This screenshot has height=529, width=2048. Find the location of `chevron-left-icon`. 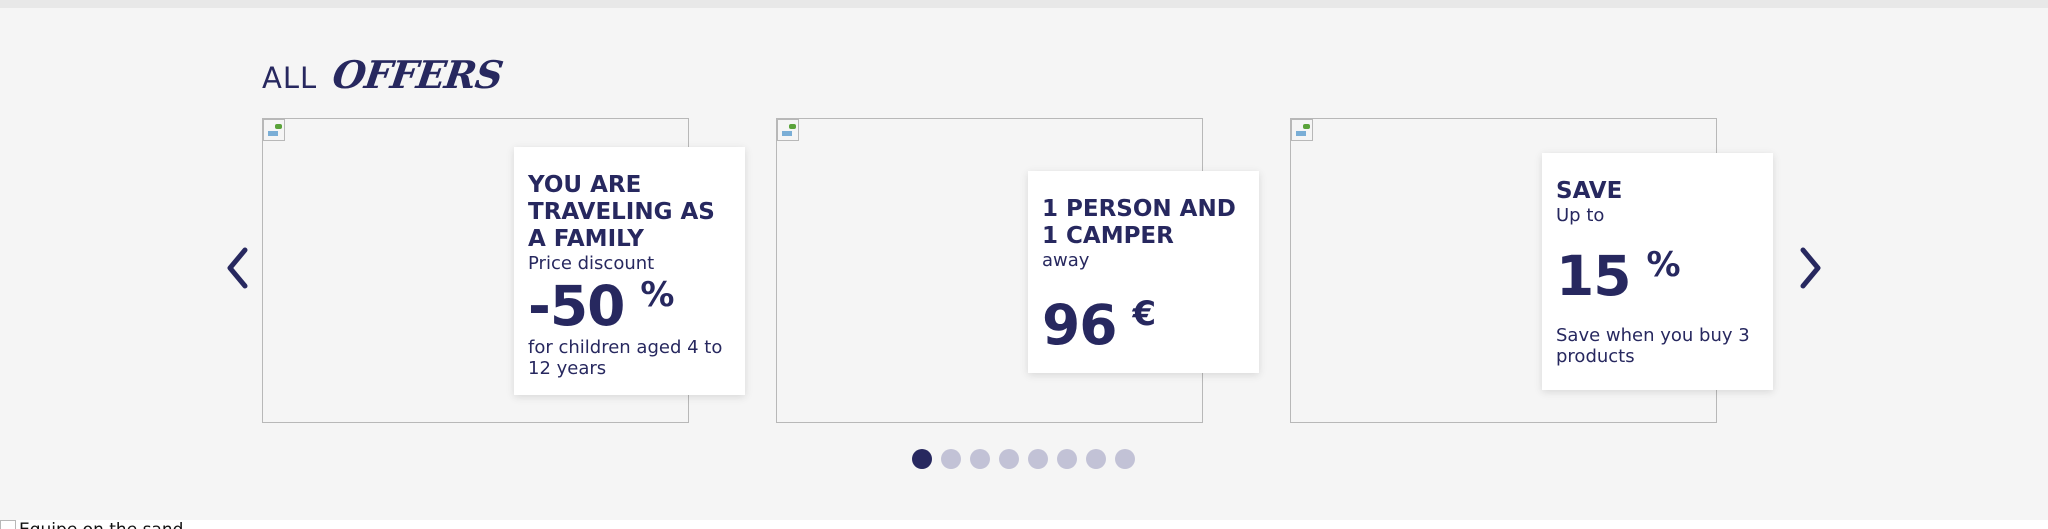

chevron-left-icon is located at coordinates (237, 268).